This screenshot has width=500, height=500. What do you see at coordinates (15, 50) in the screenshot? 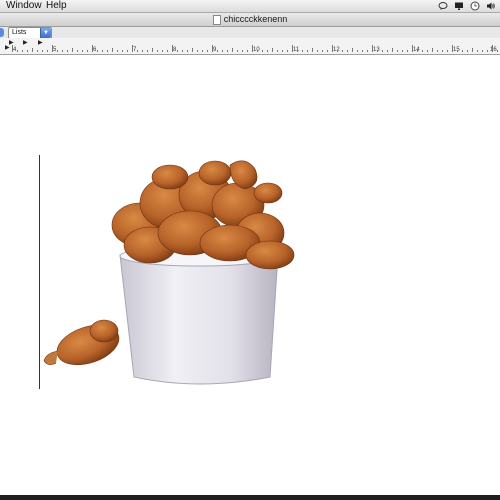
I see `ruler-number: 4` at bounding box center [15, 50].